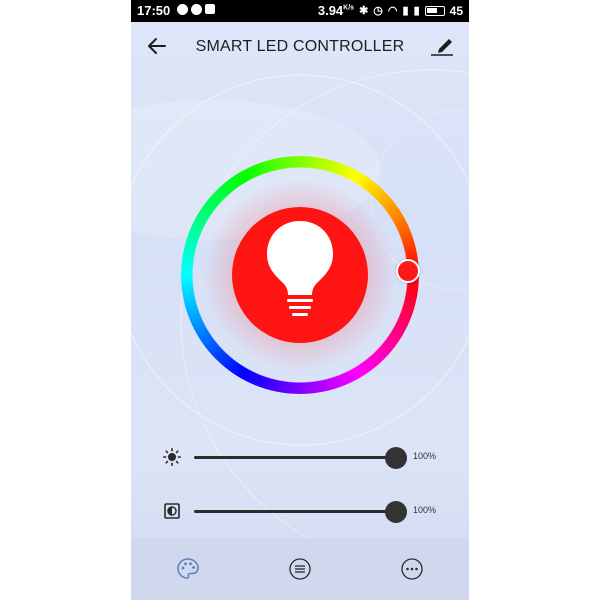 Image resolution: width=600 pixels, height=600 pixels. Describe the element at coordinates (408, 271) in the screenshot. I see `color-picker-handle` at that location.